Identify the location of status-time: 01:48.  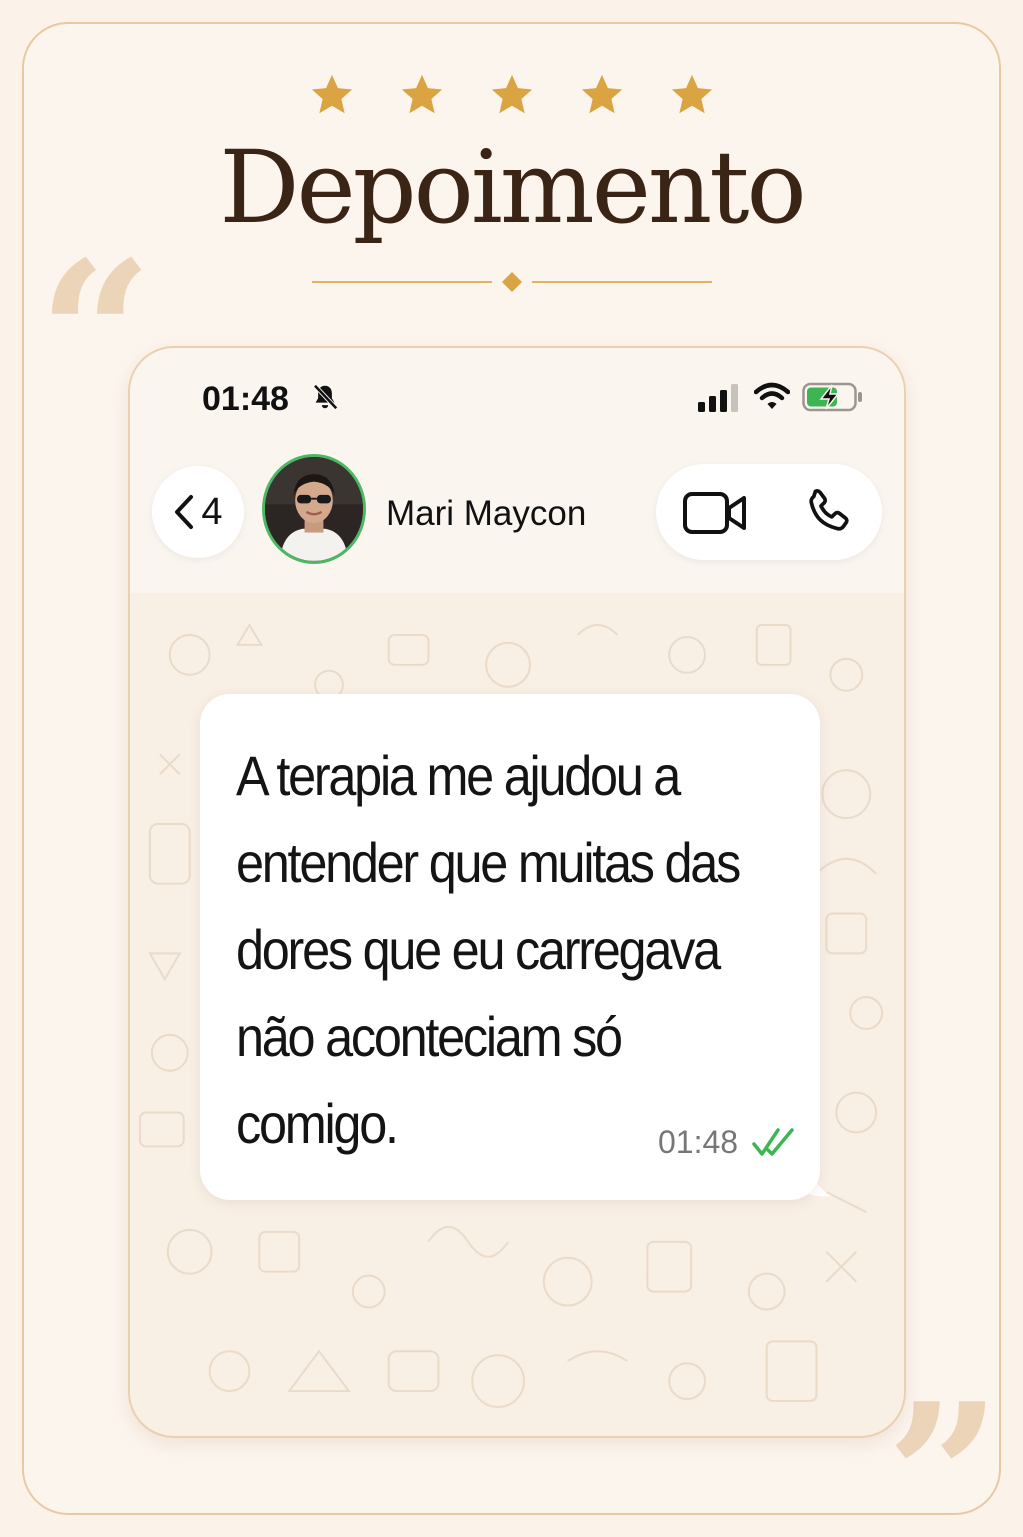
(245, 399).